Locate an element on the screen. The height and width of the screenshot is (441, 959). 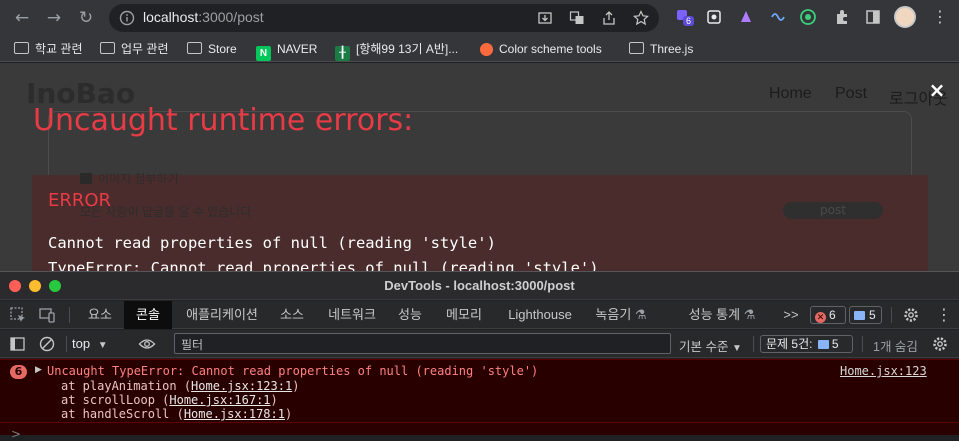
sidebar-toggle-icon is located at coordinates (18, 344).